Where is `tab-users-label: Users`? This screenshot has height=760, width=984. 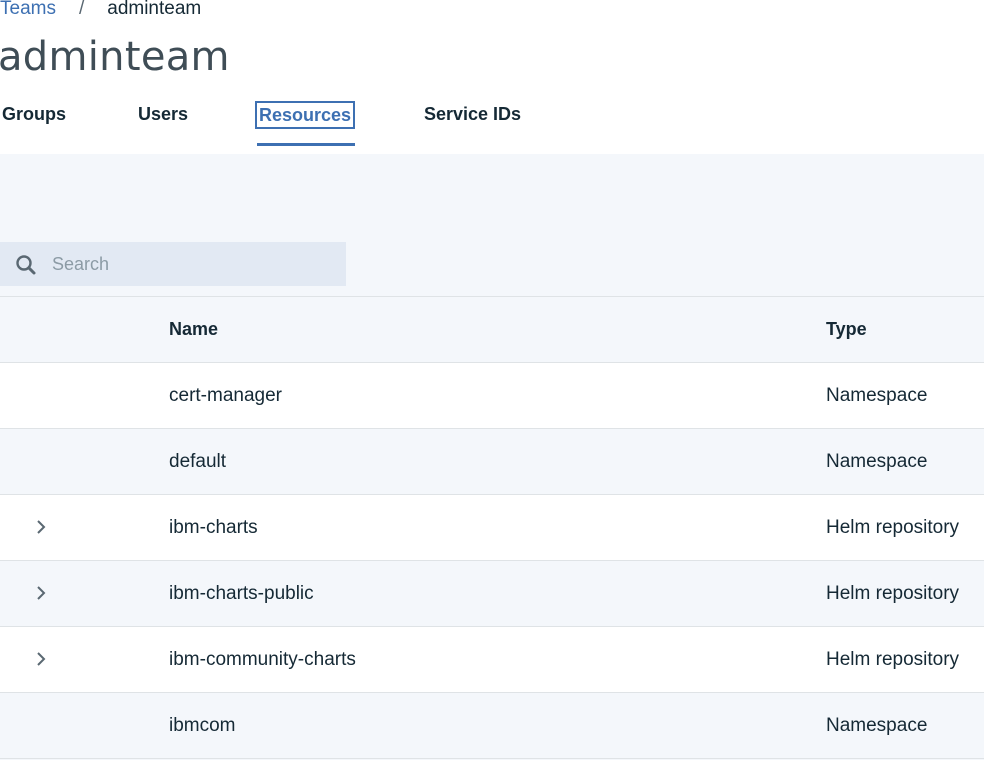 tab-users-label: Users is located at coordinates (163, 114).